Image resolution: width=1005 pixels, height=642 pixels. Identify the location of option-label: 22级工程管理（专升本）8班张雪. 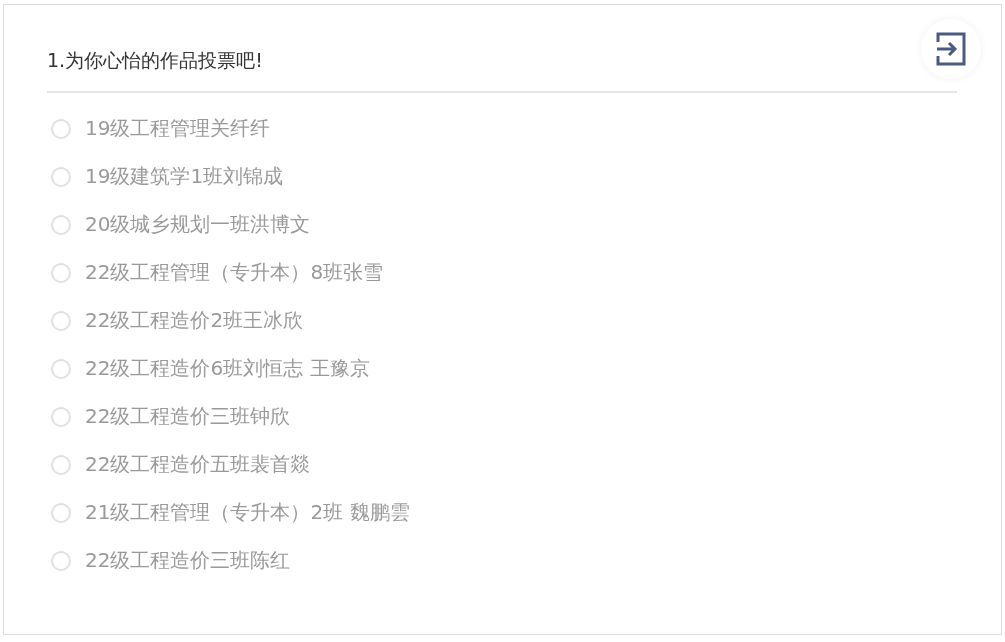
(234, 272).